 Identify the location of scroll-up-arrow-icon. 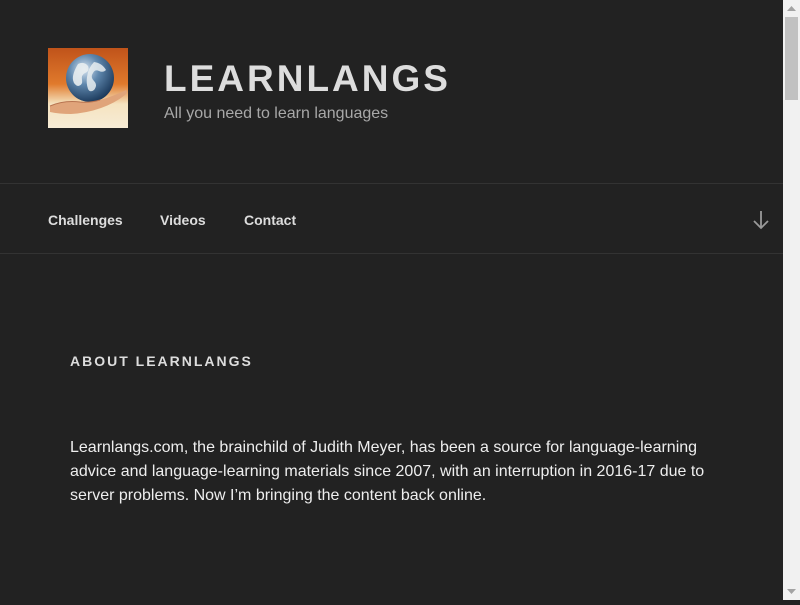
(791, 8).